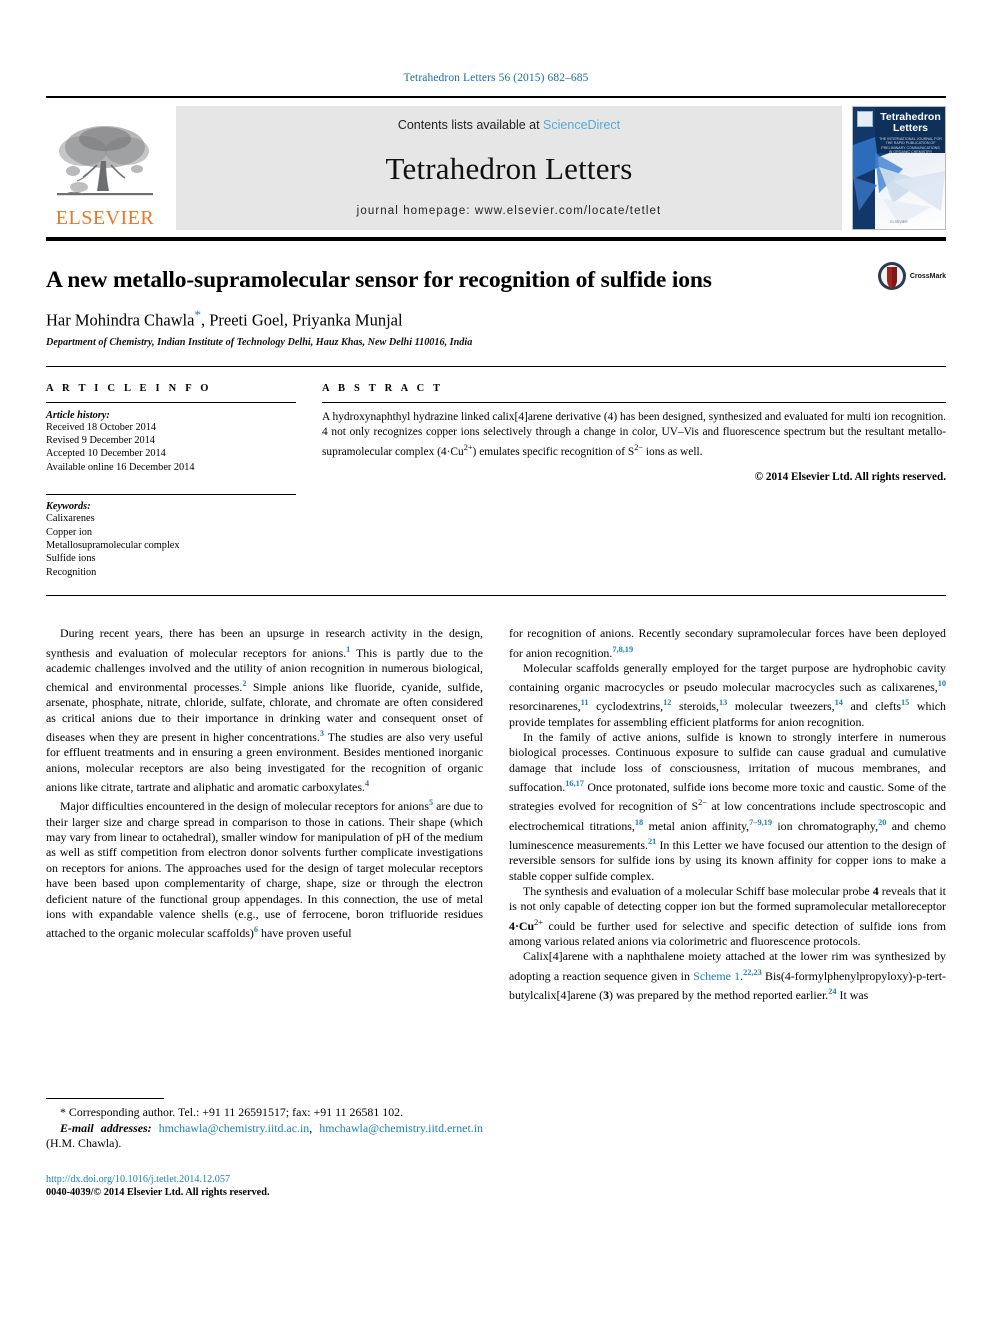  What do you see at coordinates (383, 388) in the screenshot?
I see `abstract-heading: A B S T R A C T` at bounding box center [383, 388].